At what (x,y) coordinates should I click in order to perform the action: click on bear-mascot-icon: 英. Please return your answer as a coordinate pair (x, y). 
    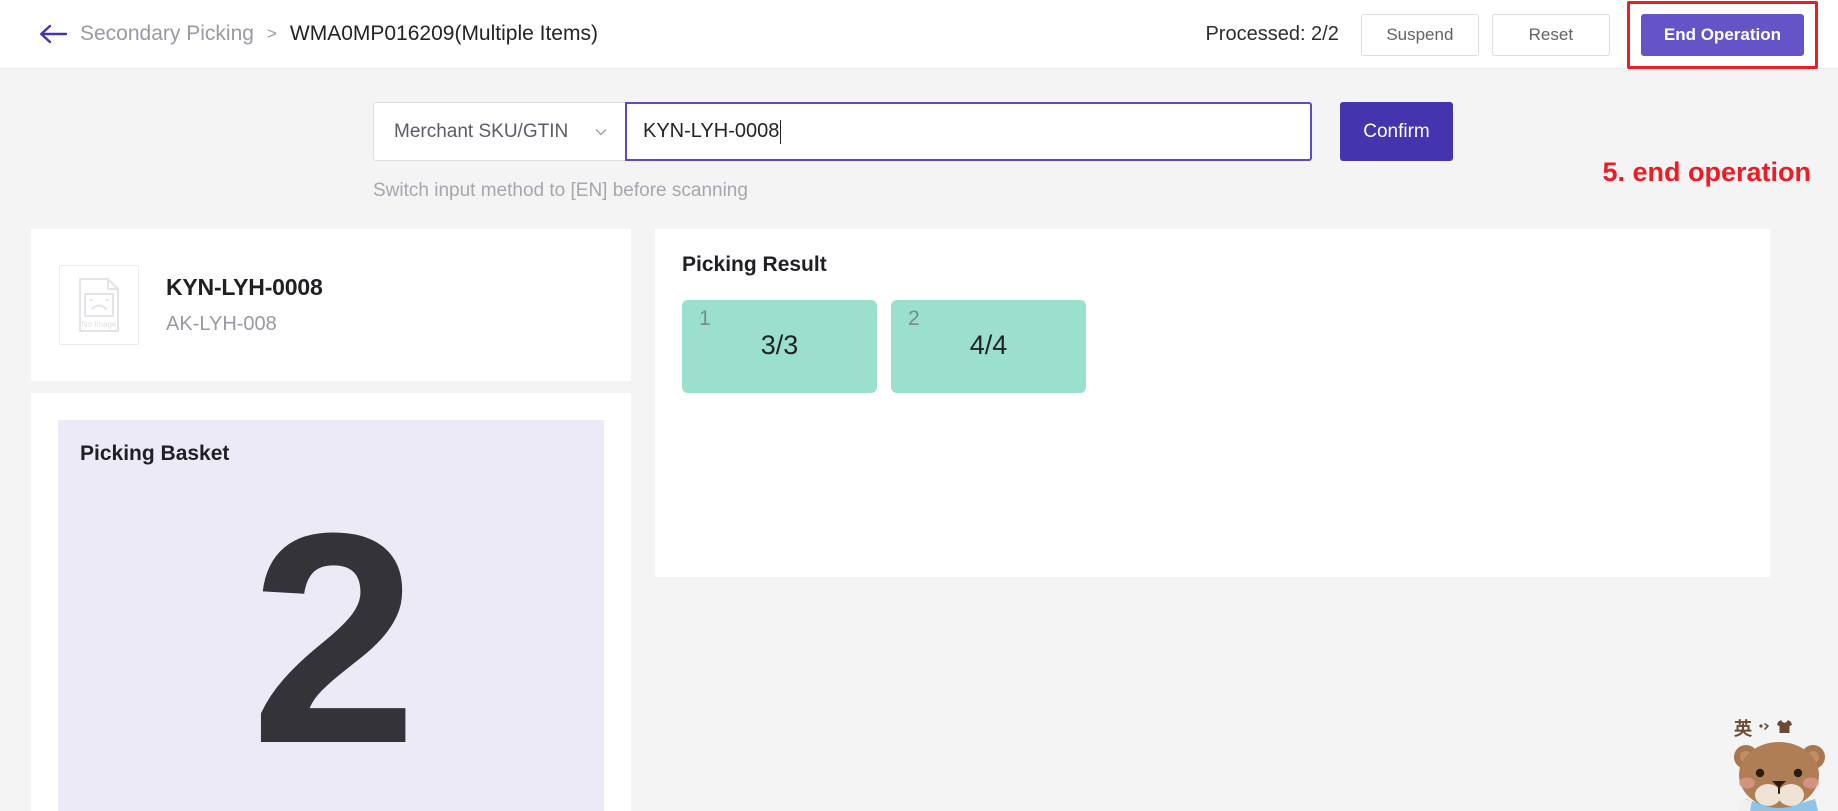
    Looking at the image, I should click on (1779, 755).